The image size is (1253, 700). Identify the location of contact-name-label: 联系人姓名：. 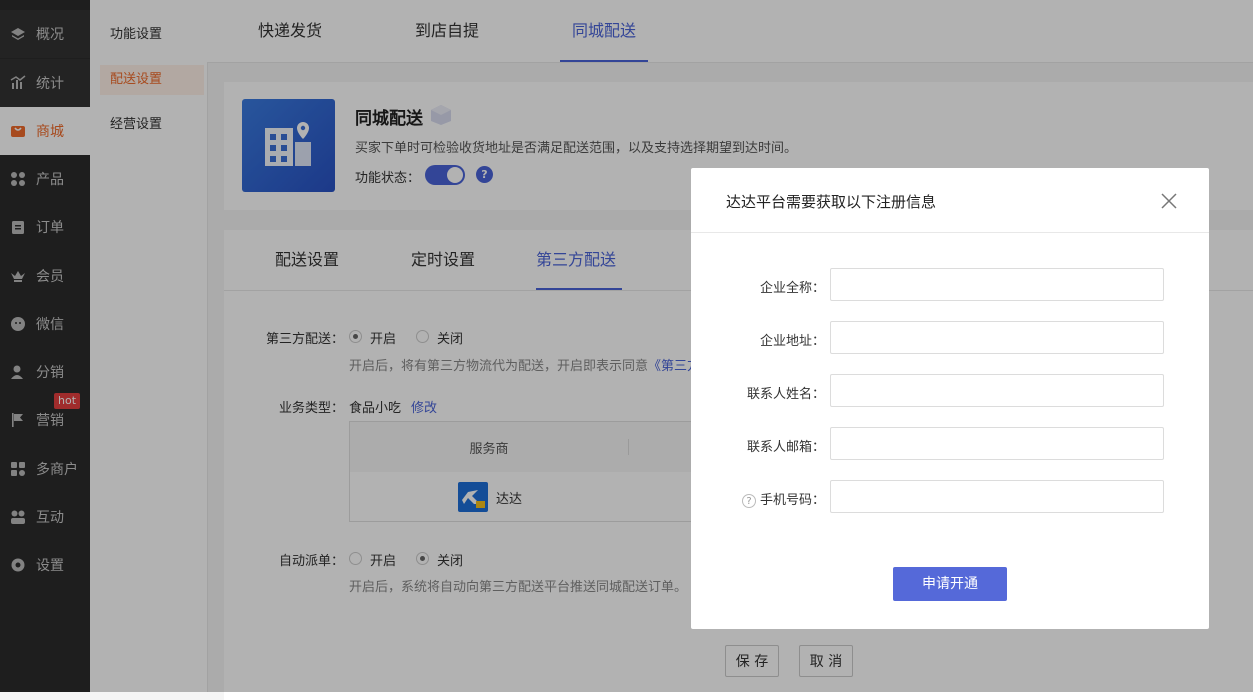
(785, 394).